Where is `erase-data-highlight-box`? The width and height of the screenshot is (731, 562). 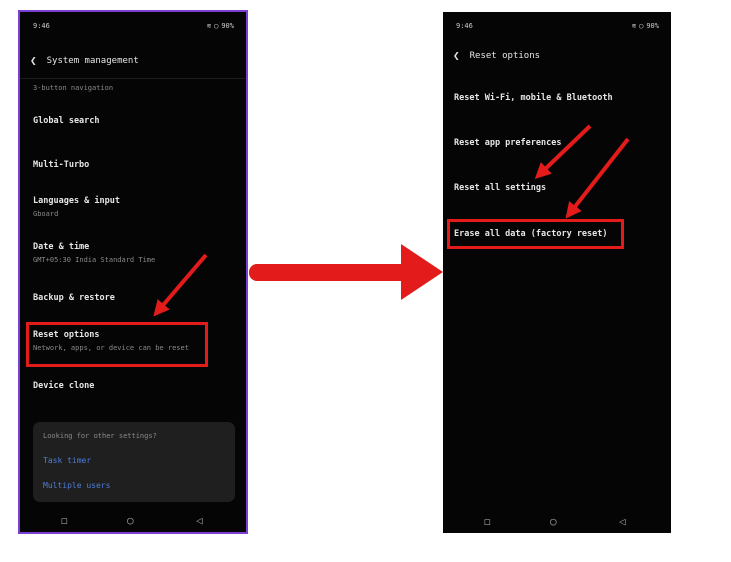 erase-data-highlight-box is located at coordinates (535, 234).